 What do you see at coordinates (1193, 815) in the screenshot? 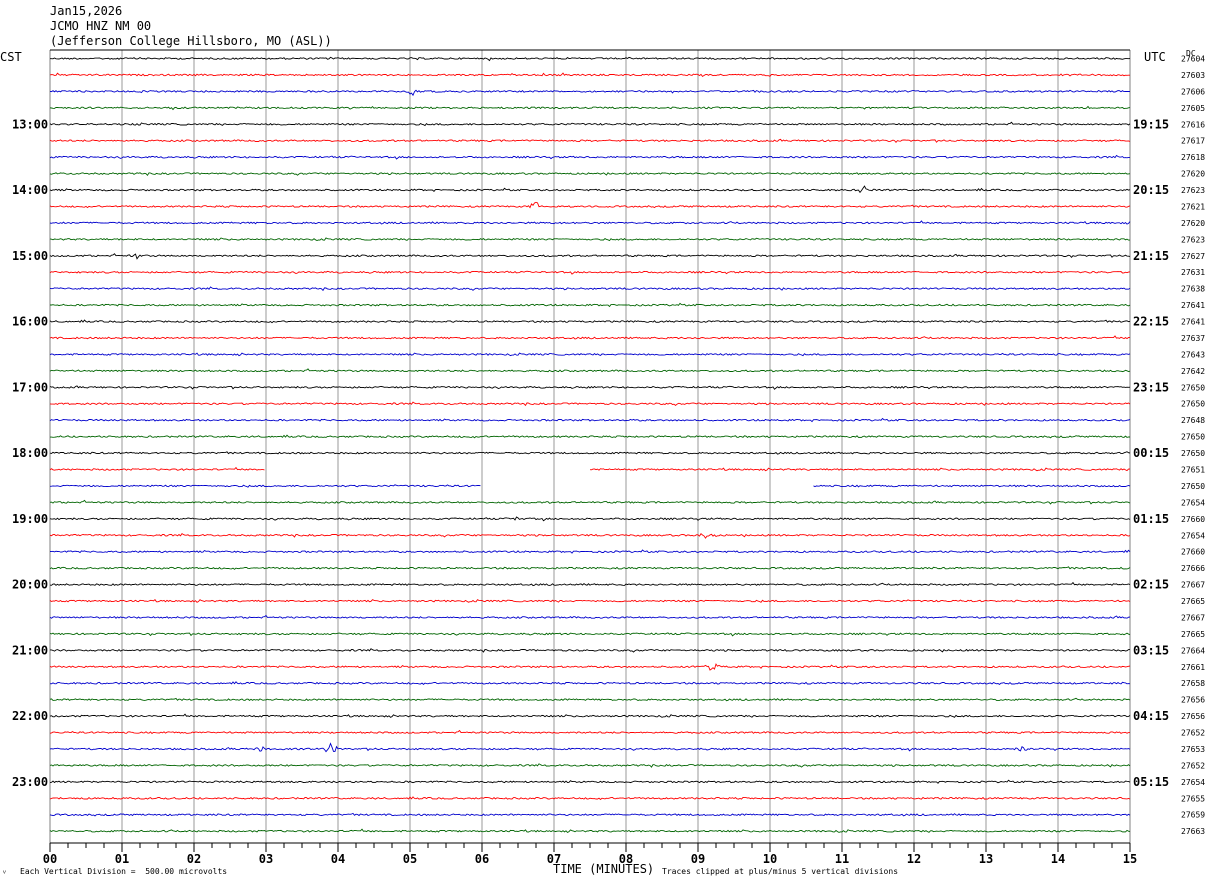
I see `dc-offset-label: 27659` at bounding box center [1193, 815].